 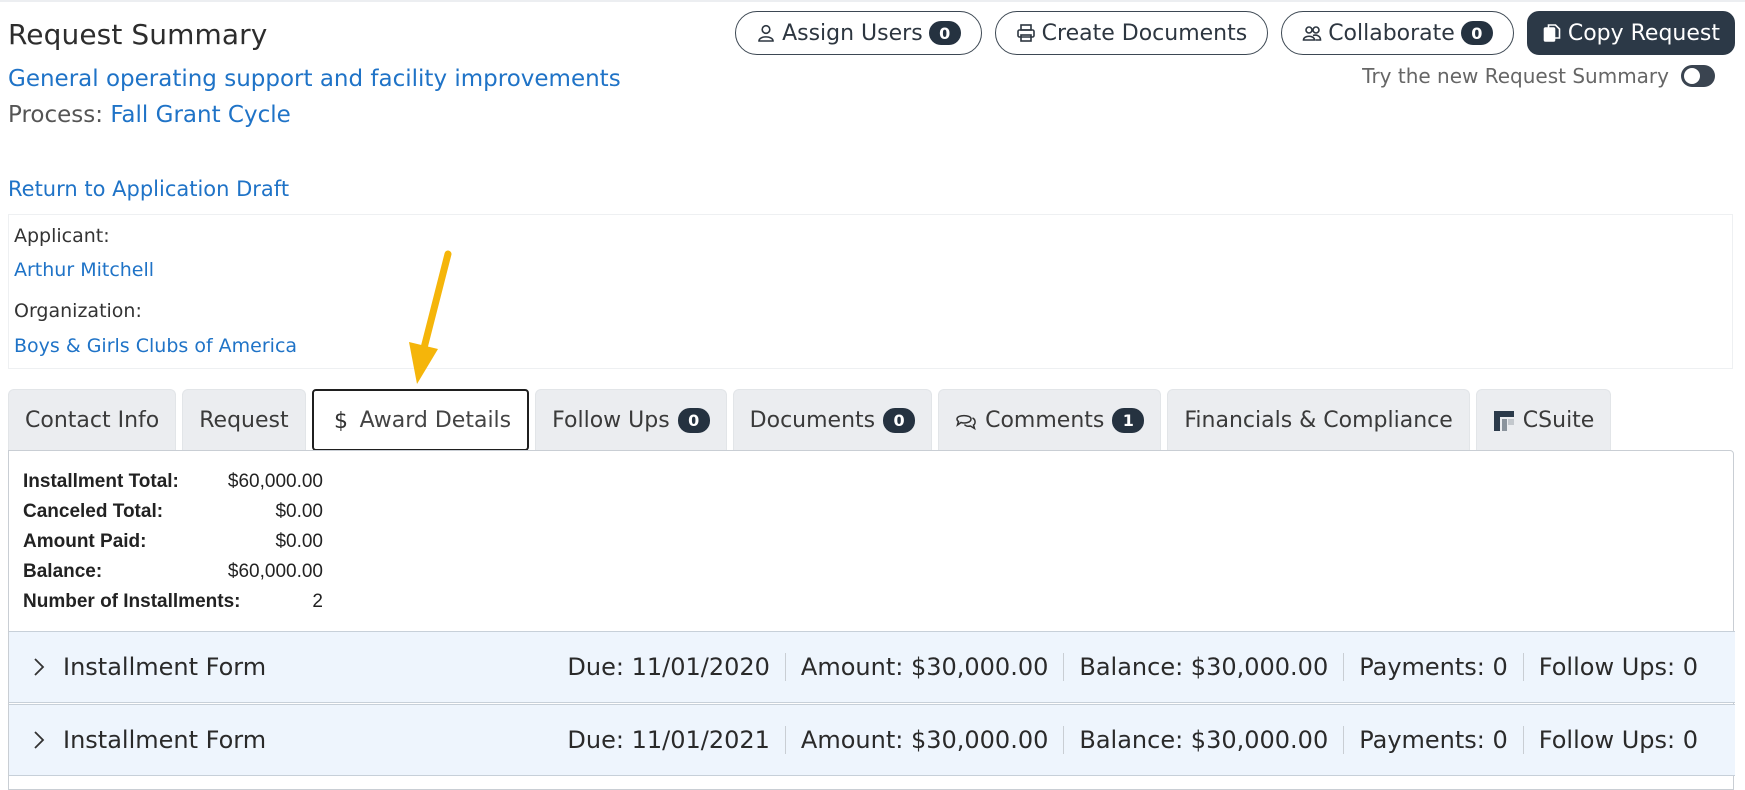 What do you see at coordinates (132, 601) in the screenshot?
I see `summary-label: Number of Installments:` at bounding box center [132, 601].